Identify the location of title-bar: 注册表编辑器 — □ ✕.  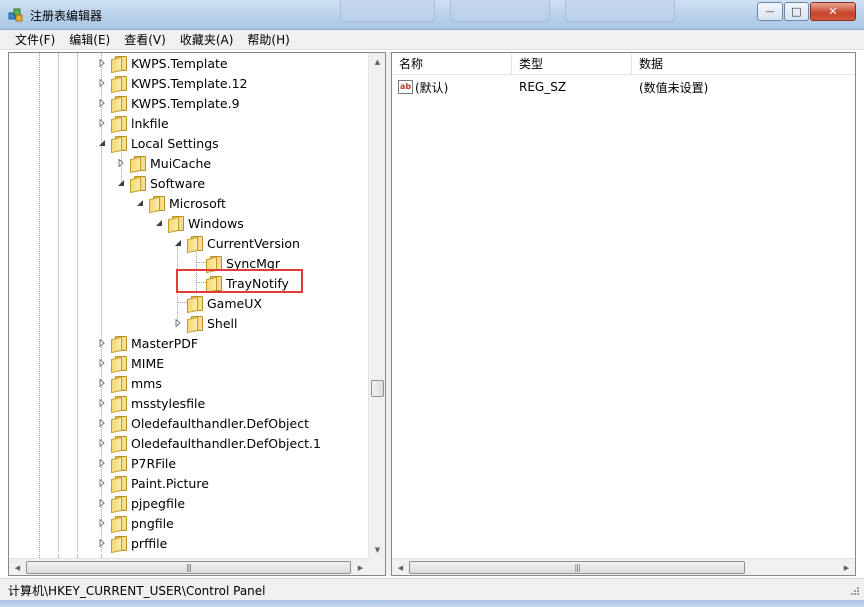
(432, 15).